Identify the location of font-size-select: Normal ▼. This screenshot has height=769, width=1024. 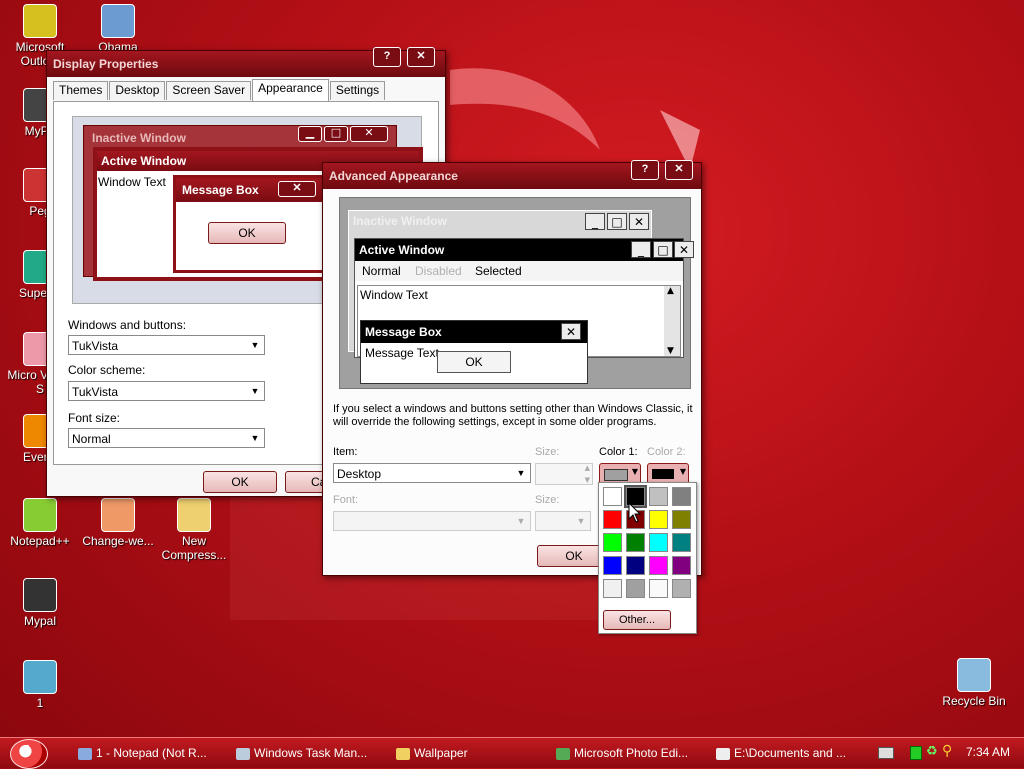
(166, 438).